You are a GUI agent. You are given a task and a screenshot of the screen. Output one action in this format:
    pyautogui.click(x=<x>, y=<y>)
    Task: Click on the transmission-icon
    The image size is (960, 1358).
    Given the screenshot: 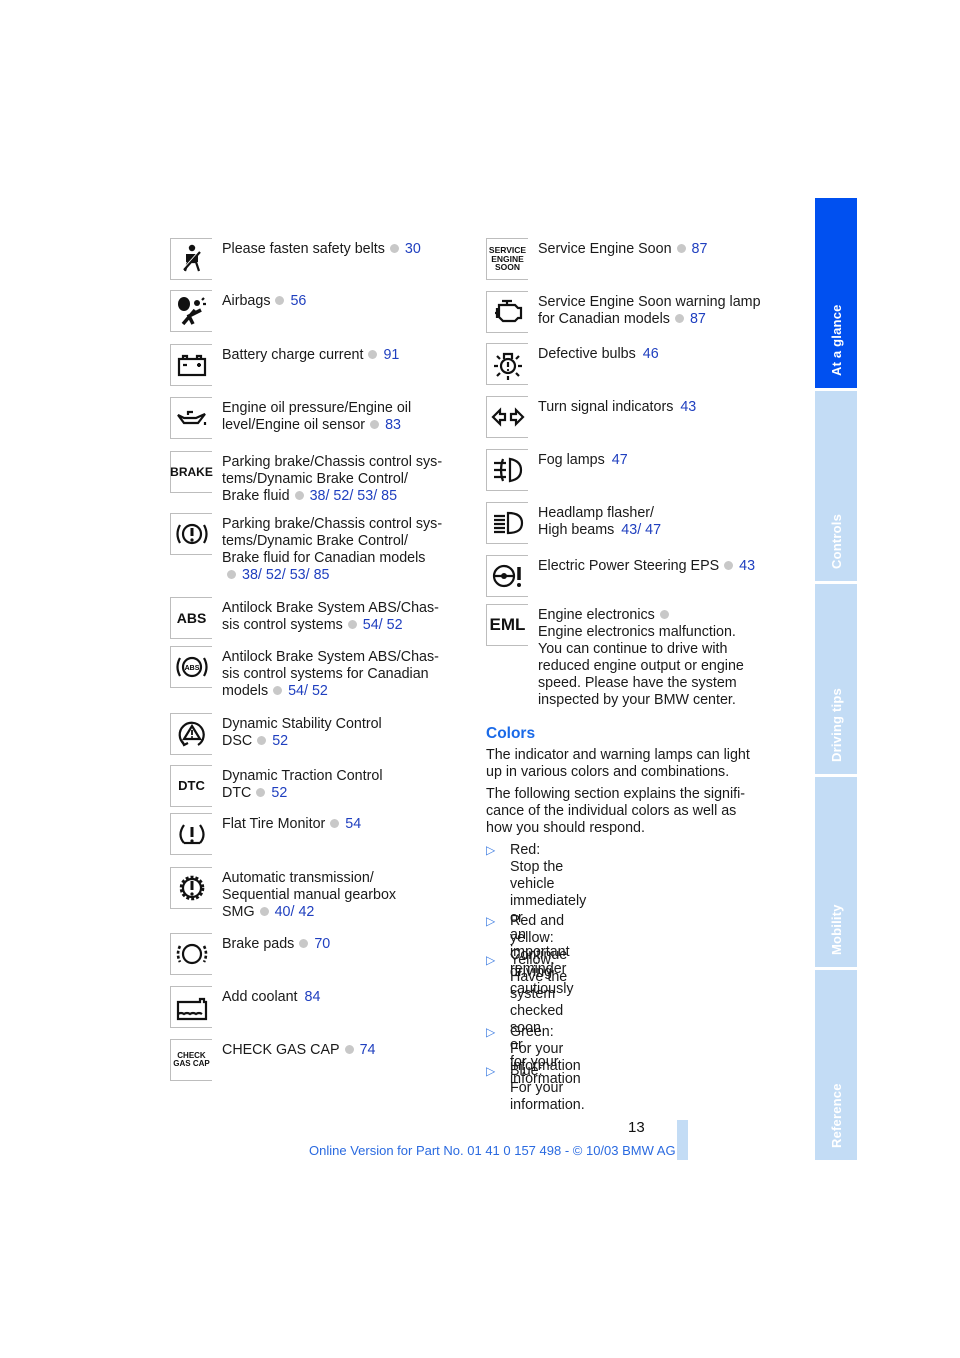 What is the action you would take?
    pyautogui.click(x=191, y=888)
    